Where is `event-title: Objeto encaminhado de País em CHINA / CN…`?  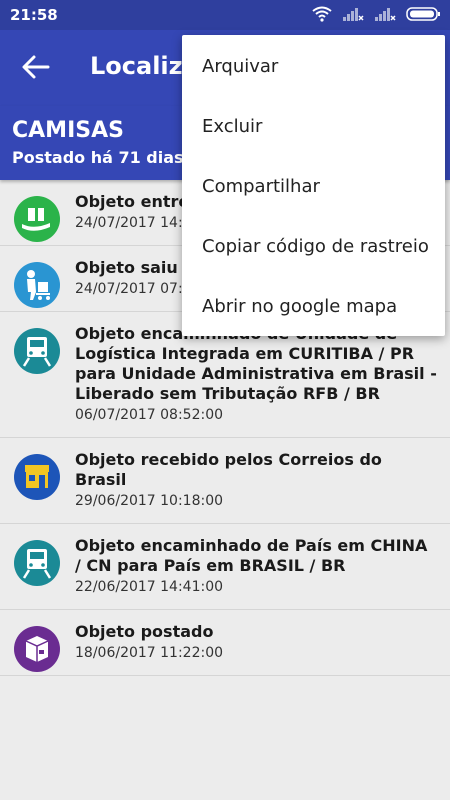 event-title: Objeto encaminhado de País em CHINA / CN… is located at coordinates (251, 555).